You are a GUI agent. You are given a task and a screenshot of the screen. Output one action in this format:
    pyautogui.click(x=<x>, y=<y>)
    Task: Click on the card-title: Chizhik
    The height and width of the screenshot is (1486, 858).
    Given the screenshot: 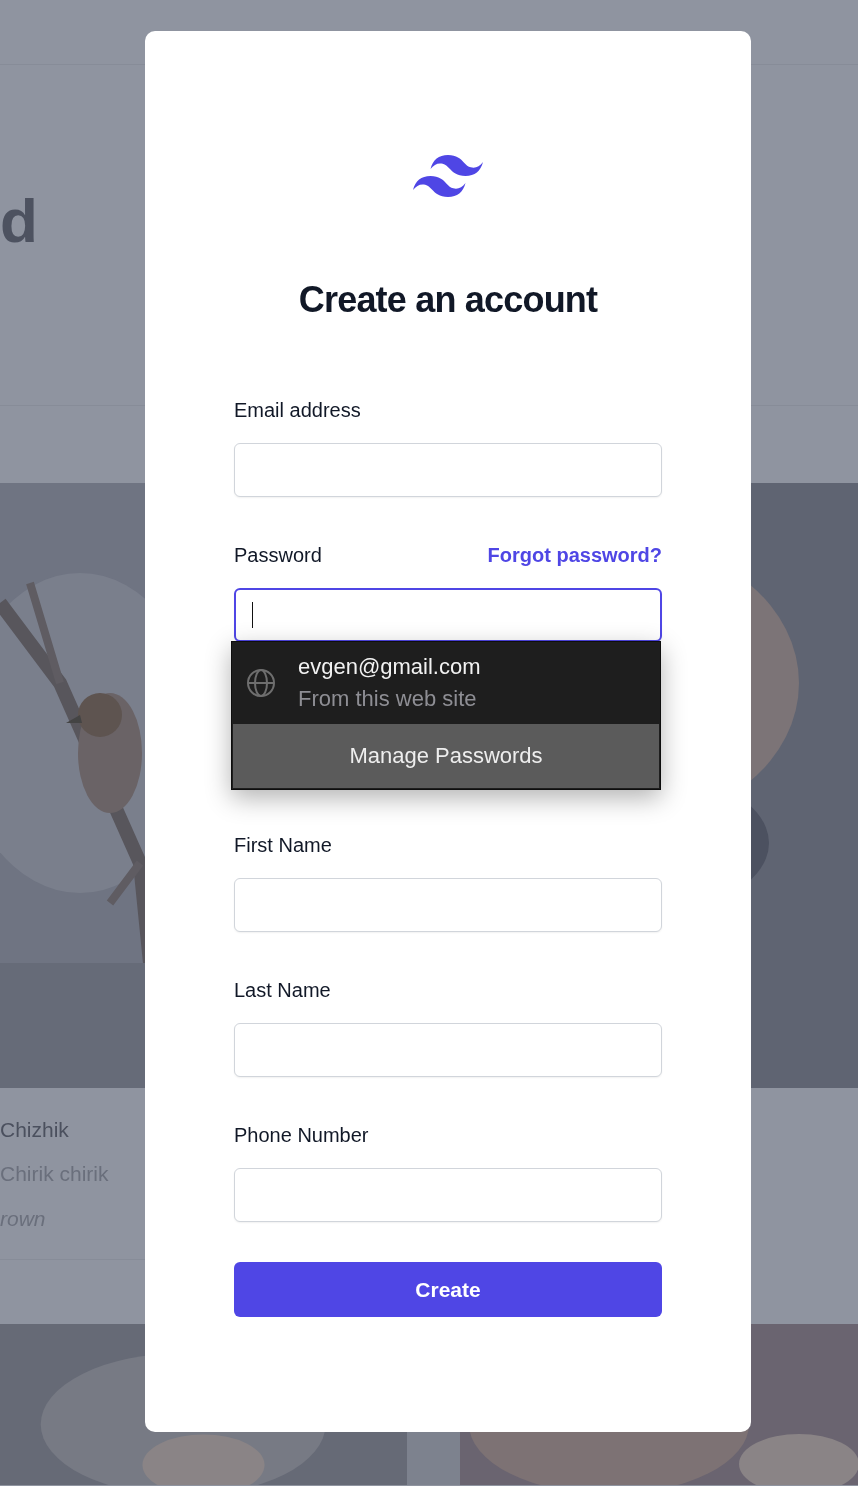 What is the action you would take?
    pyautogui.click(x=34, y=1130)
    